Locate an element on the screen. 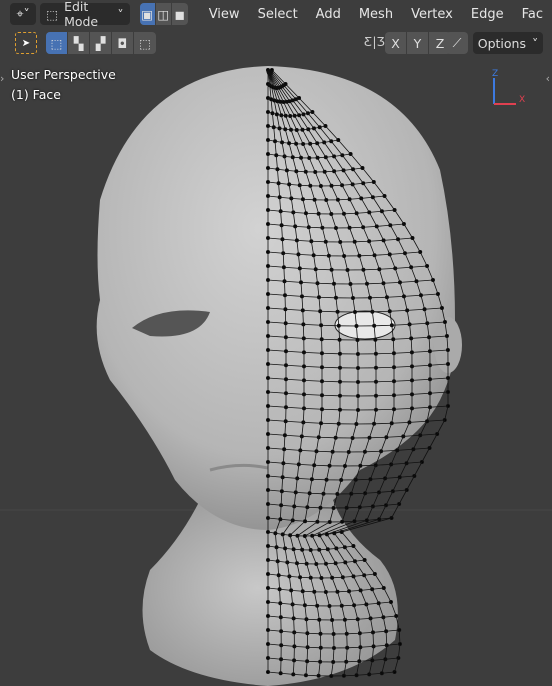 Image resolution: width=552 pixels, height=686 pixels. select-intersect-icon: ⬚ is located at coordinates (145, 43).